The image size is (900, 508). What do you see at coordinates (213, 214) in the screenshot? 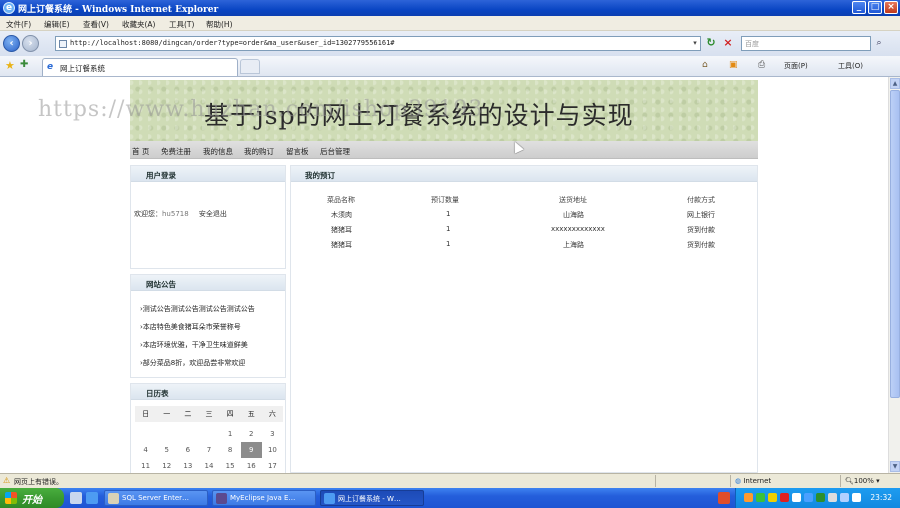
I see `logout-link: 安全退出` at bounding box center [213, 214].